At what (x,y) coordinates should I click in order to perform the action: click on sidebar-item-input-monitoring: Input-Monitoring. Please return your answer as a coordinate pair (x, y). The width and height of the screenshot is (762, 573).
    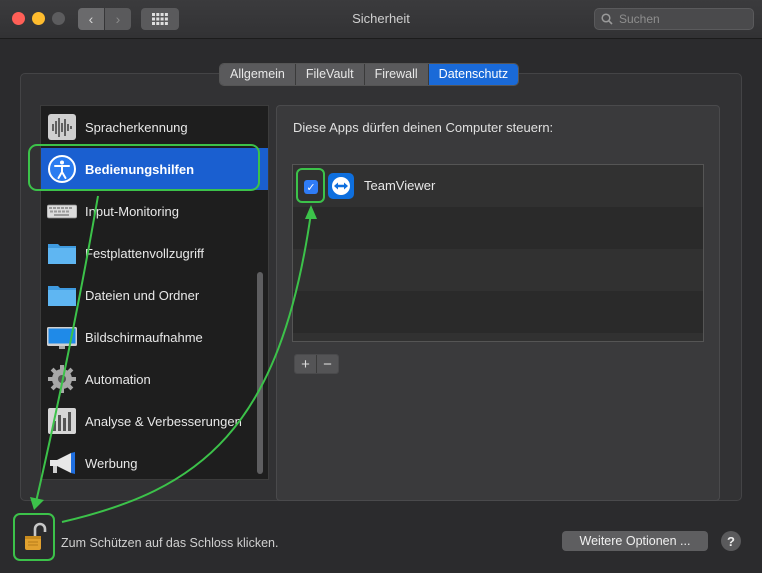
    Looking at the image, I should click on (154, 211).